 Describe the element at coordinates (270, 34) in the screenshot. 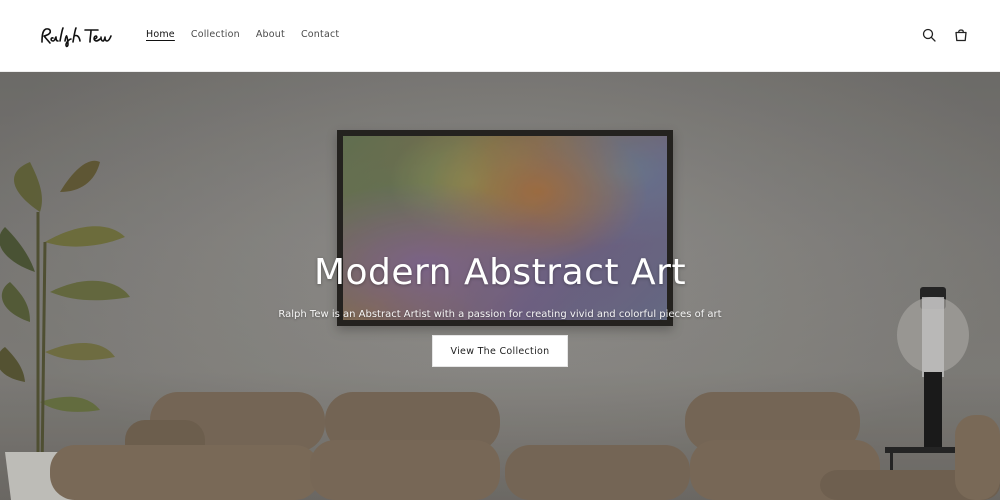

I see `nav-about: About` at that location.